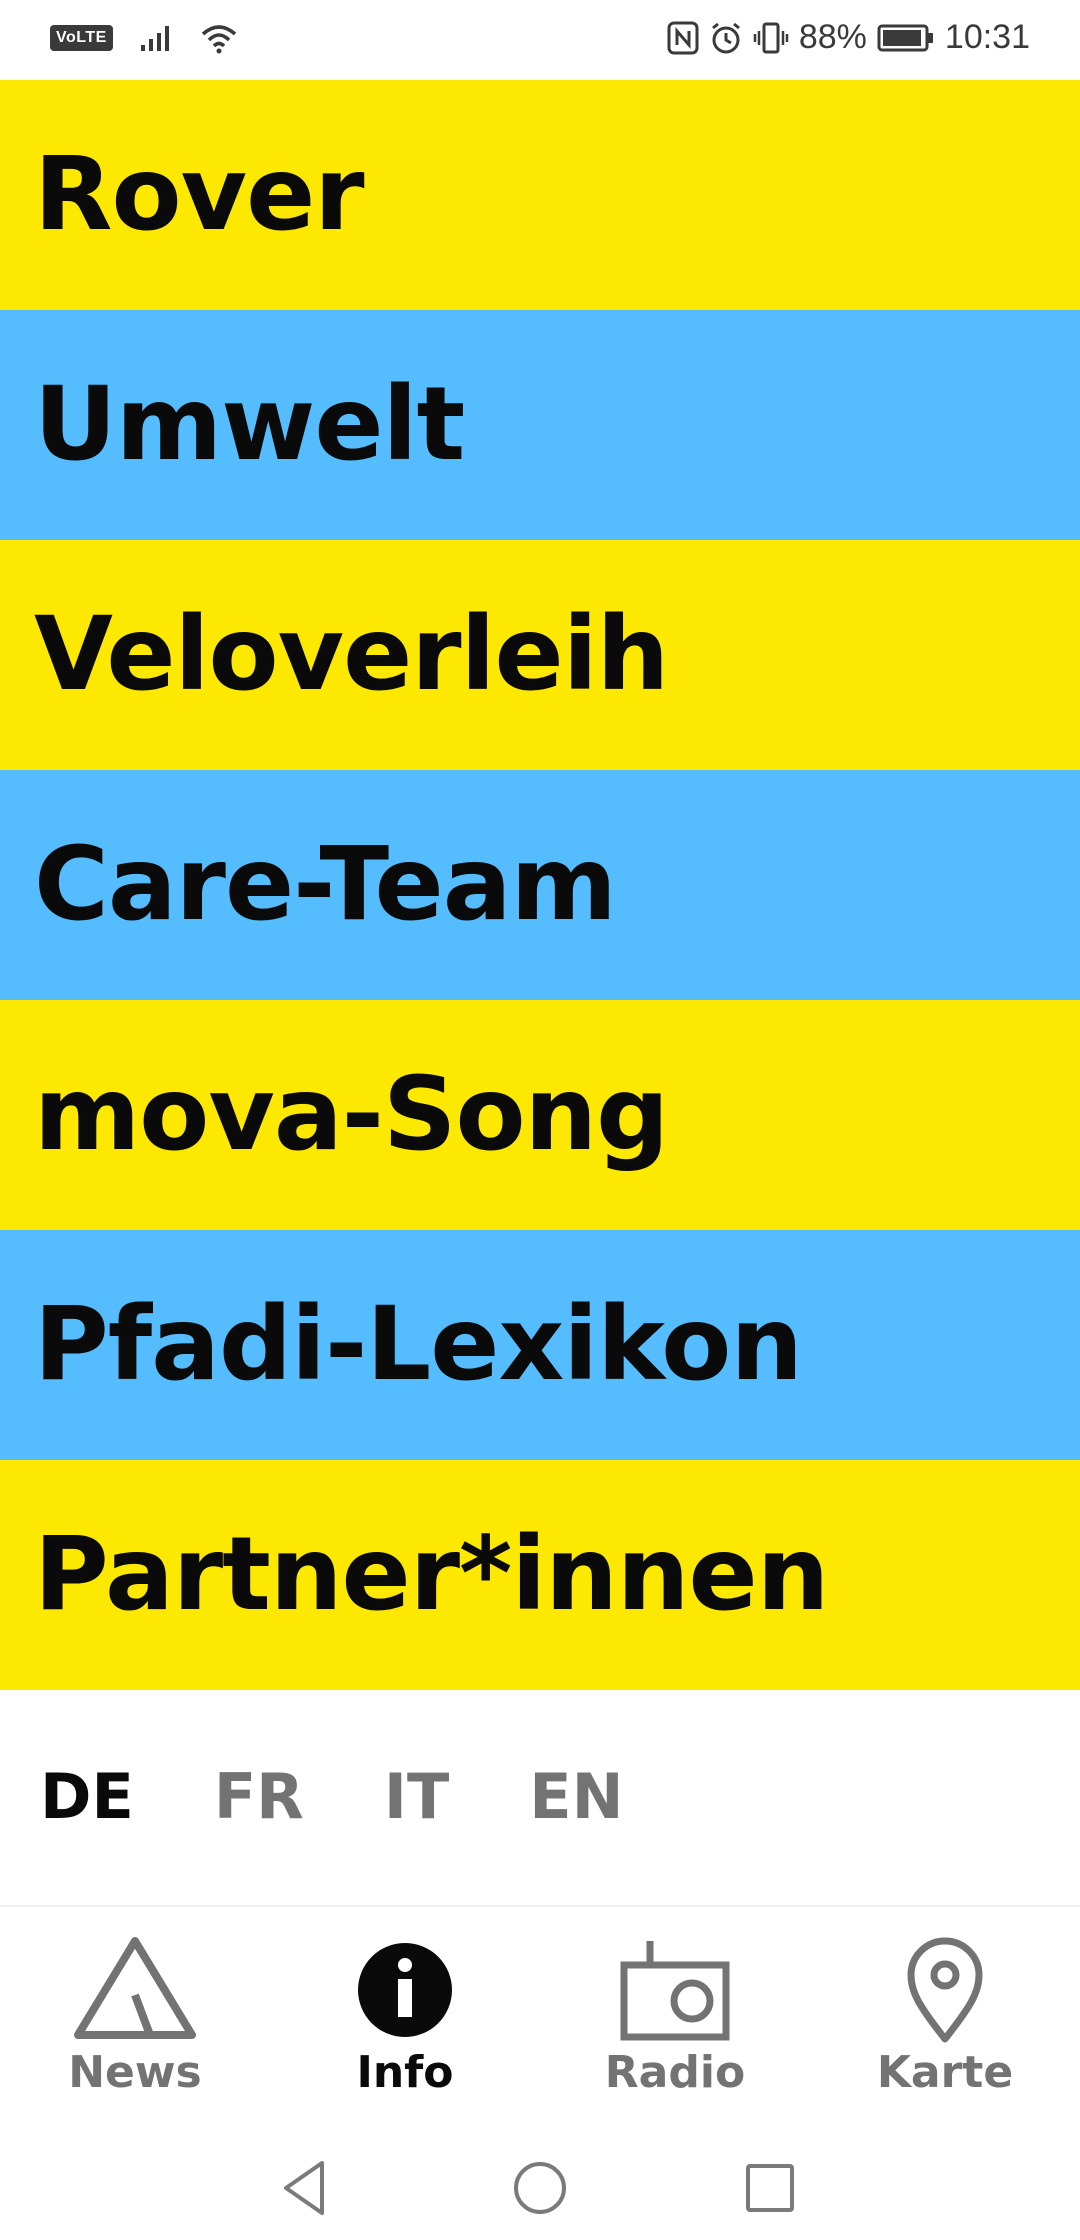  I want to click on vibrate-icon, so click(771, 37).